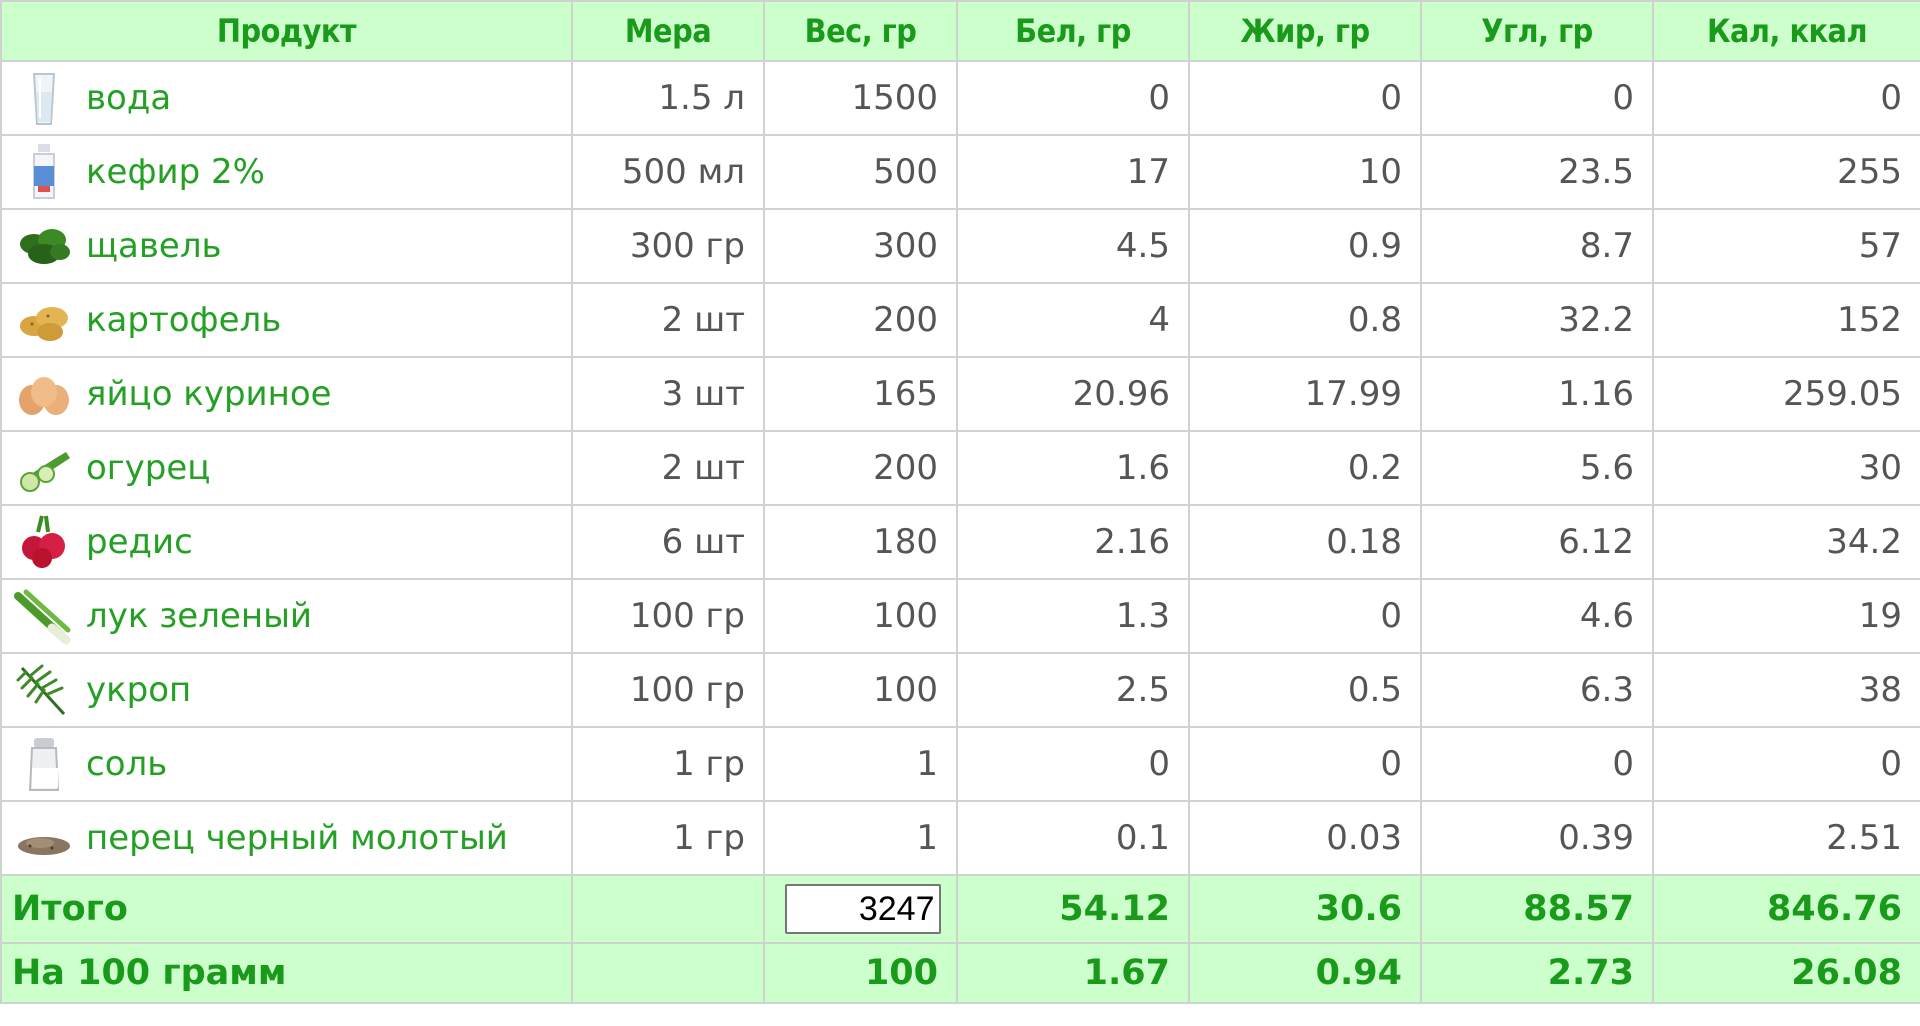 The image size is (1920, 1026). I want to click on carb-cell: 23.5, so click(1537, 172).